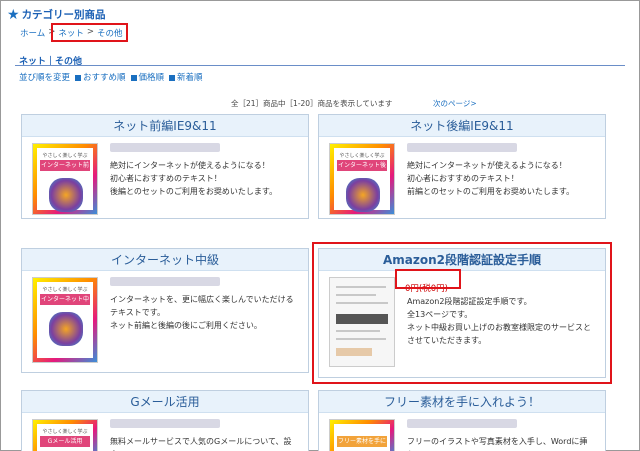  What do you see at coordinates (462, 402) in the screenshot?
I see `product-title: フリー素材を手に入れよう！` at bounding box center [462, 402].